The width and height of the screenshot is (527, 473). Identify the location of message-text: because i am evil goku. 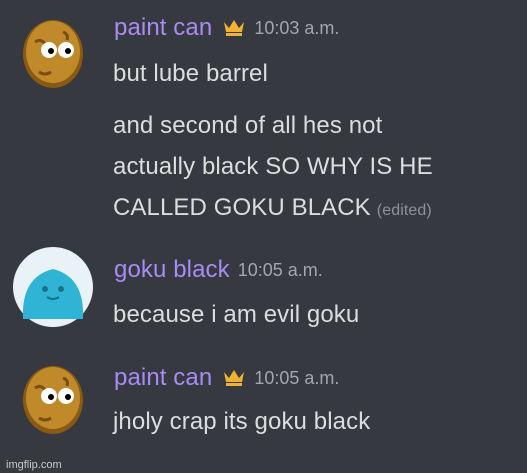
(236, 314).